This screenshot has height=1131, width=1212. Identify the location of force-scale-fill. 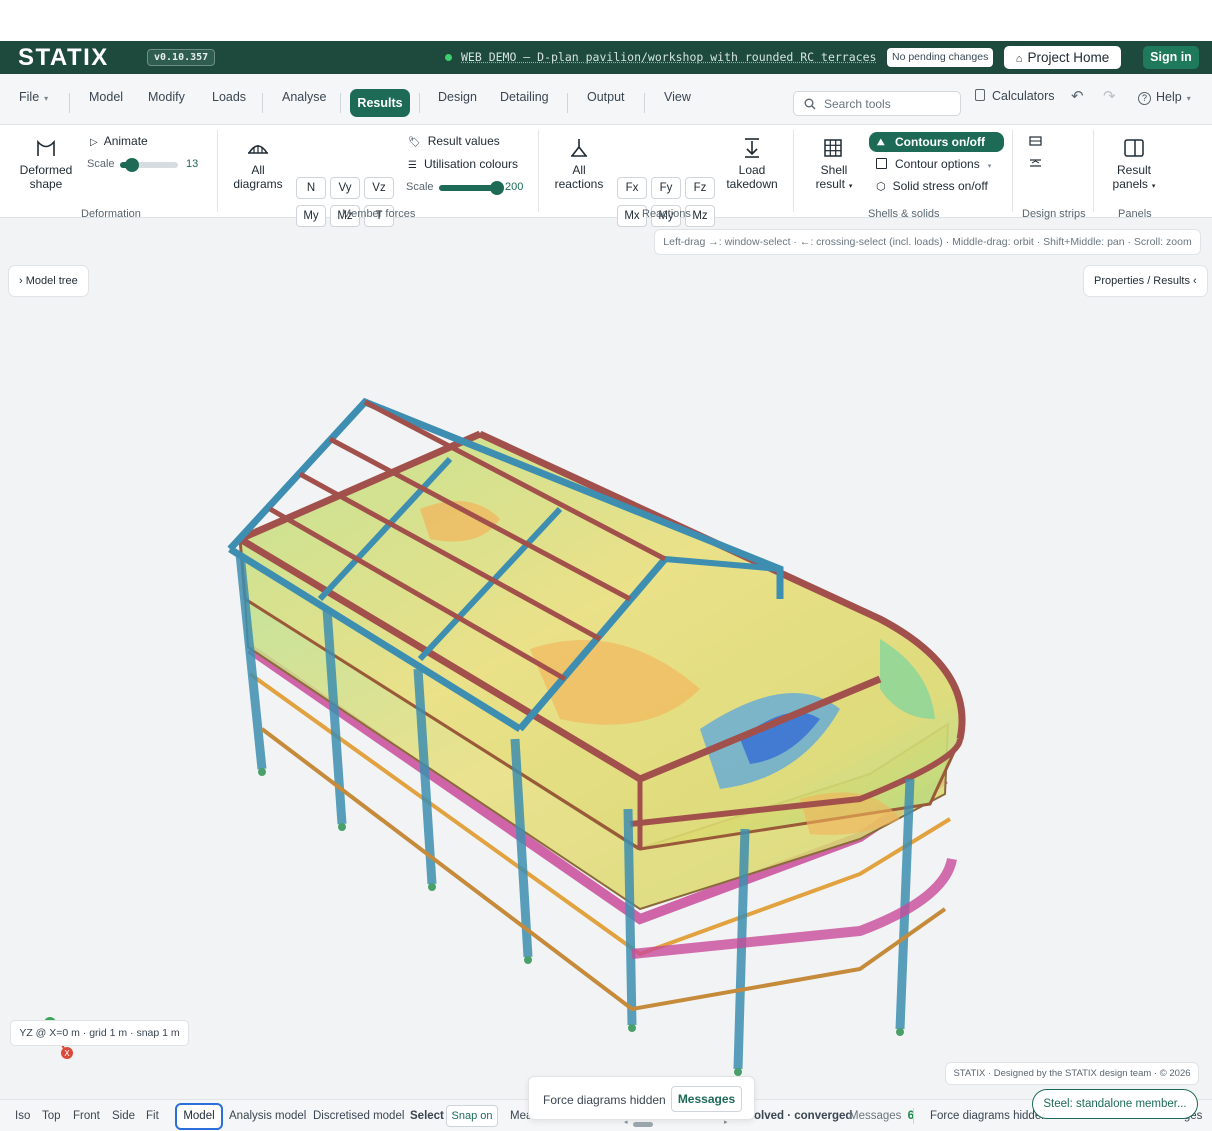
(468, 188).